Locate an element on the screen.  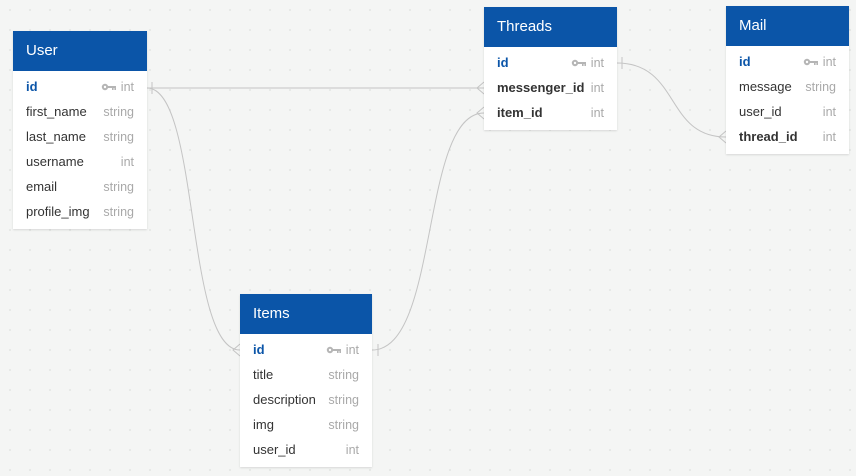
field-row: username int is located at coordinates (80, 161).